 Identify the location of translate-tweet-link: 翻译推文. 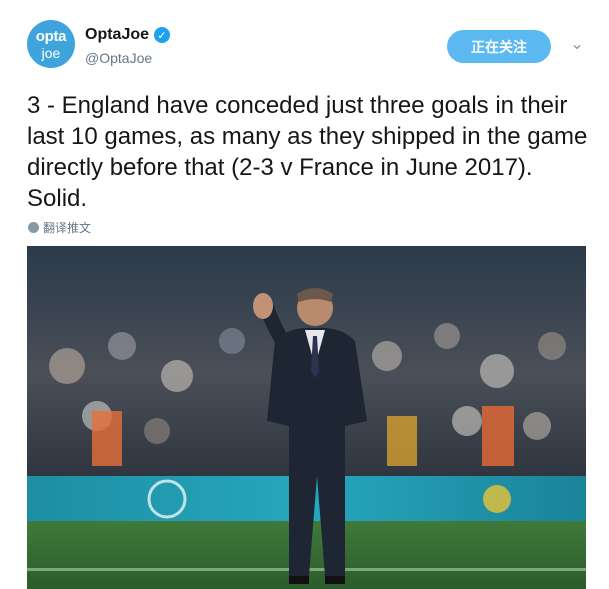
(59, 227).